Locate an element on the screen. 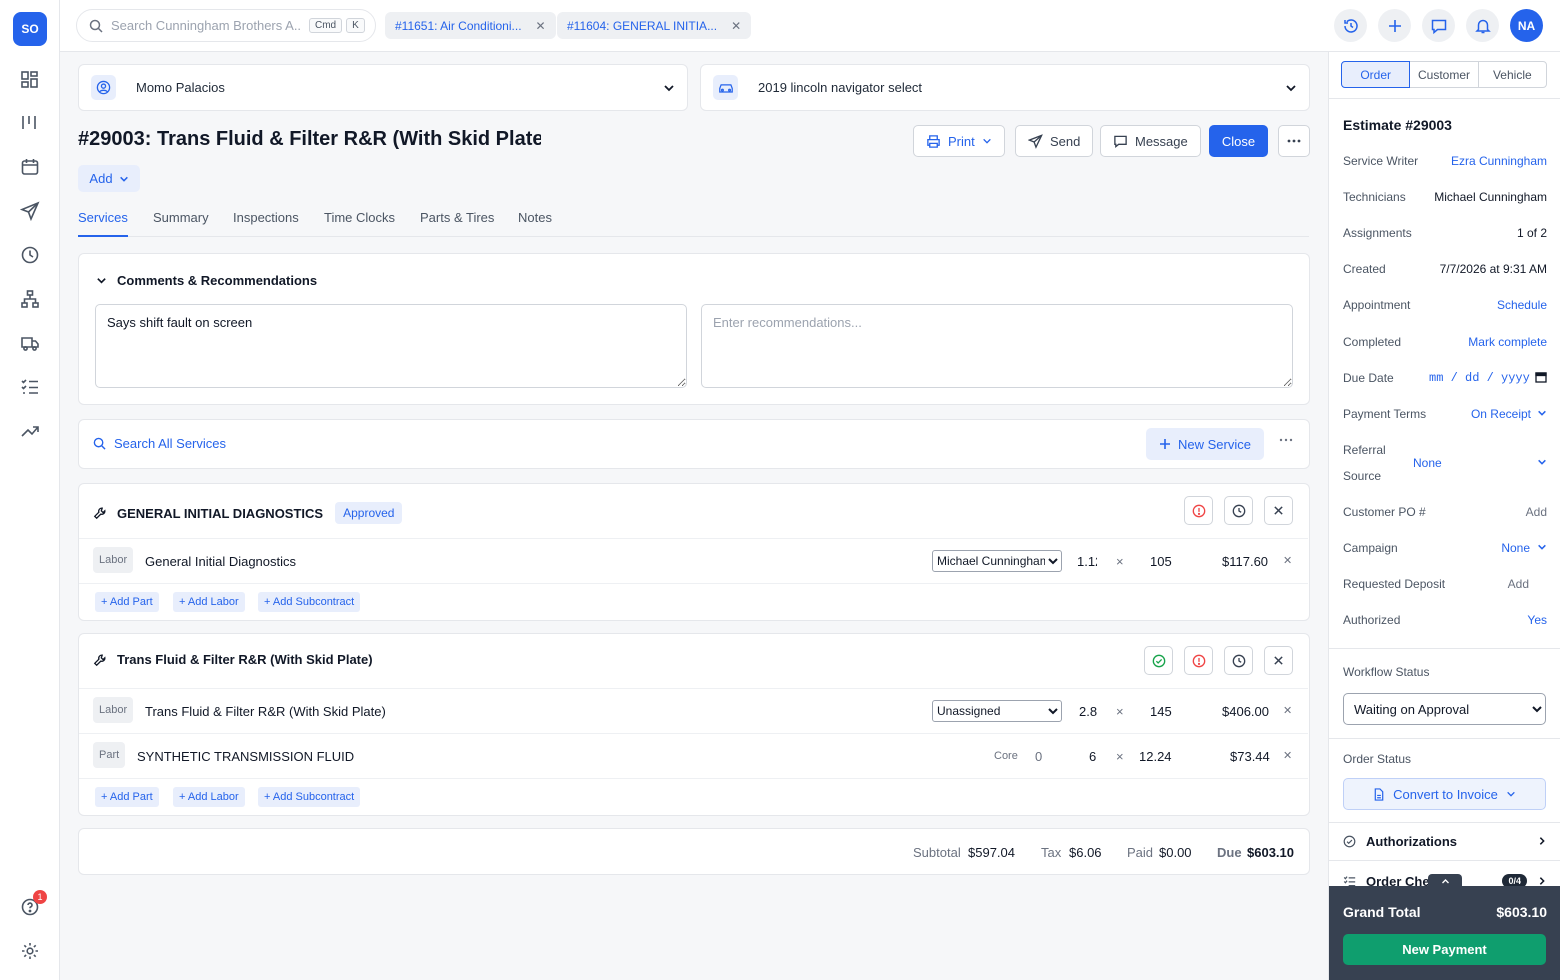 The width and height of the screenshot is (1560, 980). chat-icon is located at coordinates (1438, 25).